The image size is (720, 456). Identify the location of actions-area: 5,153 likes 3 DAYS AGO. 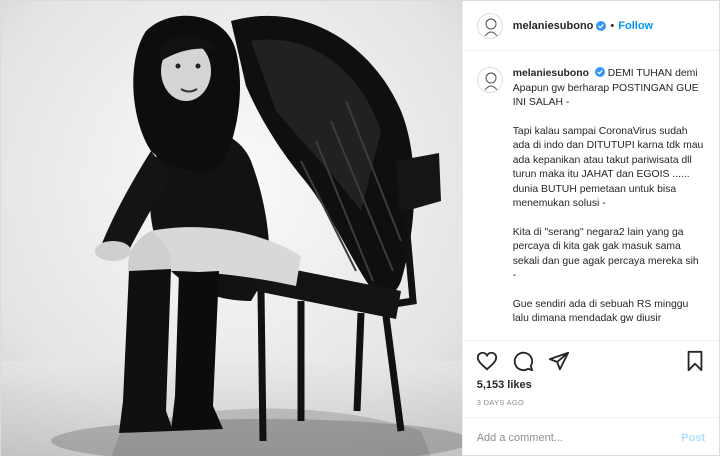
(590, 378).